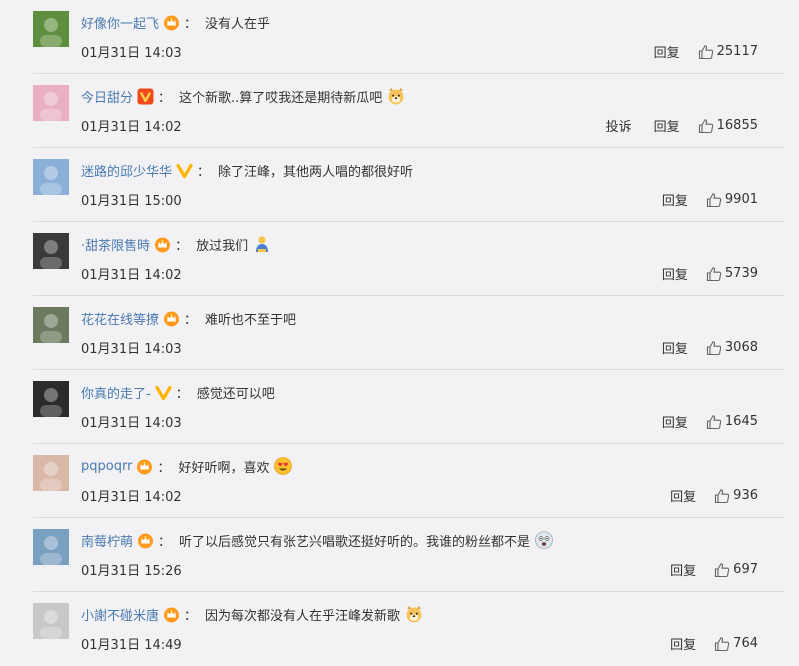 The image size is (799, 666). What do you see at coordinates (120, 614) in the screenshot?
I see `username-link: 小謝不碰米唐` at bounding box center [120, 614].